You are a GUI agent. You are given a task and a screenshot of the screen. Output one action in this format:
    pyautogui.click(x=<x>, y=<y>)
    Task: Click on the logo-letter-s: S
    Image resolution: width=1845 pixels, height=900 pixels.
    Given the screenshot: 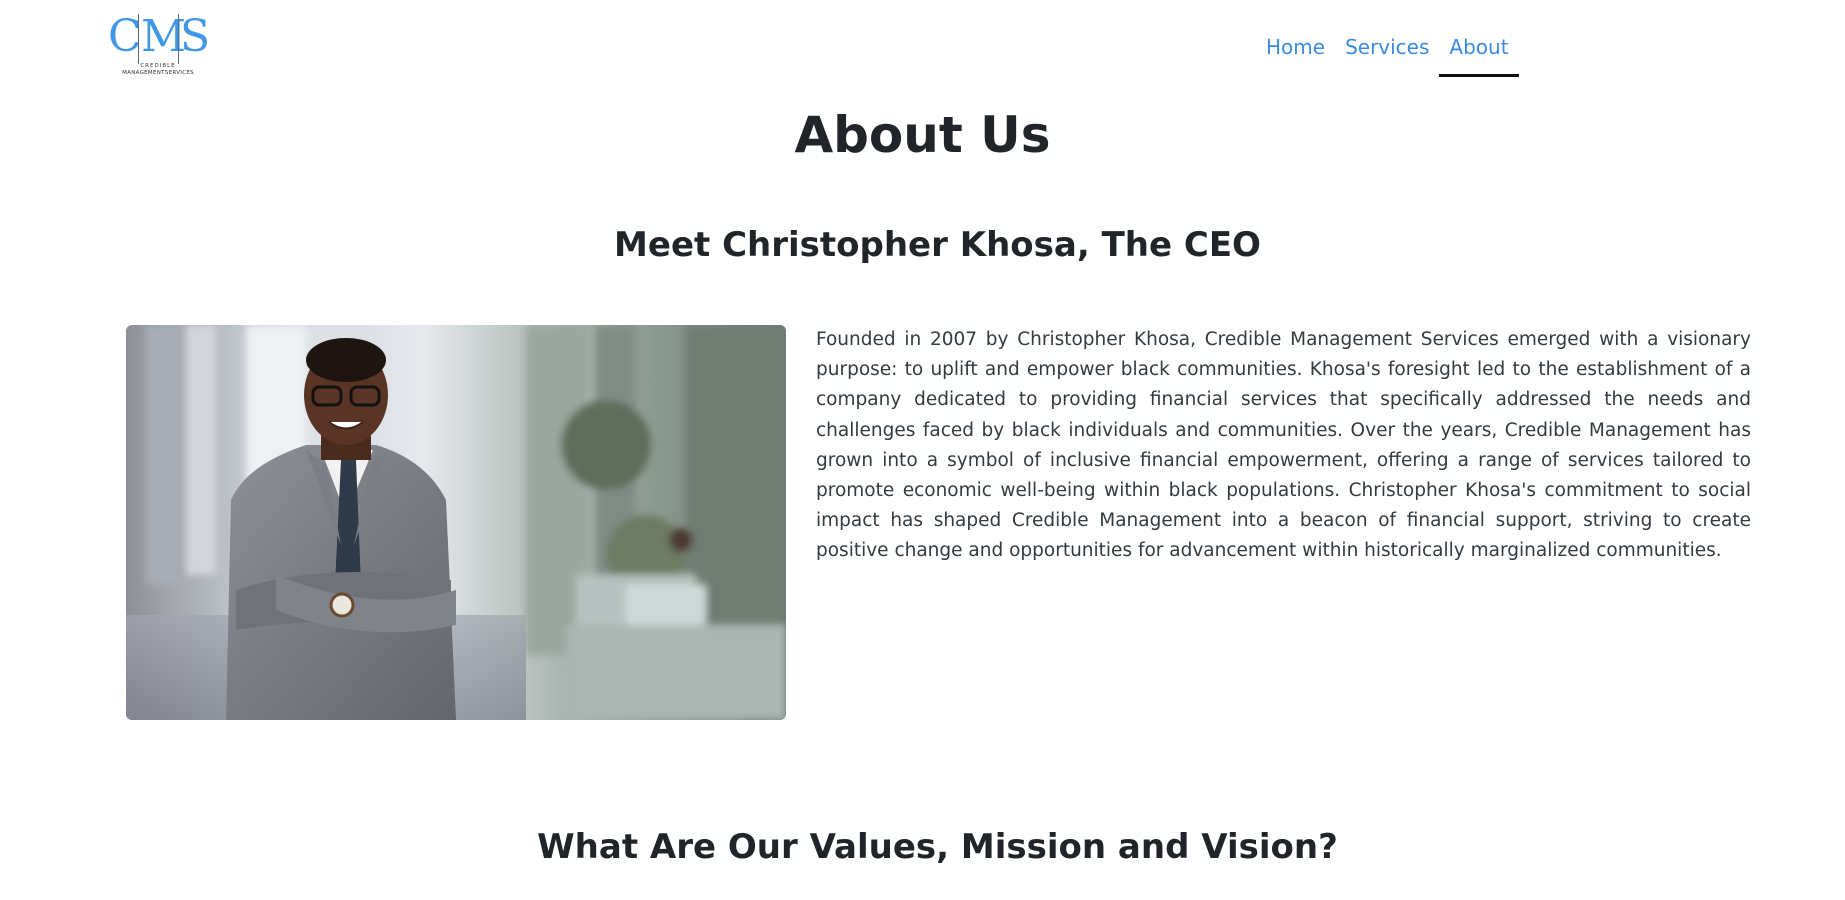 What is the action you would take?
    pyautogui.click(x=195, y=36)
    